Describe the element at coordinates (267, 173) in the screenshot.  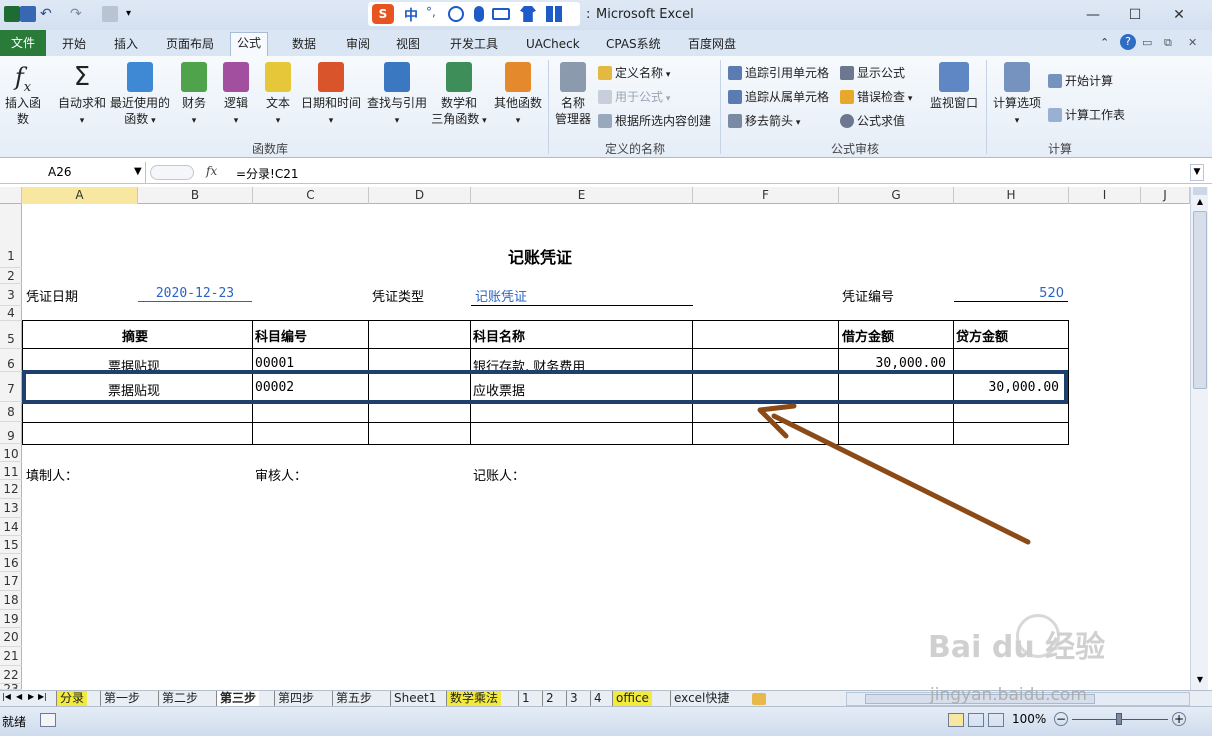
I see `formula-input: =分录!C21` at that location.